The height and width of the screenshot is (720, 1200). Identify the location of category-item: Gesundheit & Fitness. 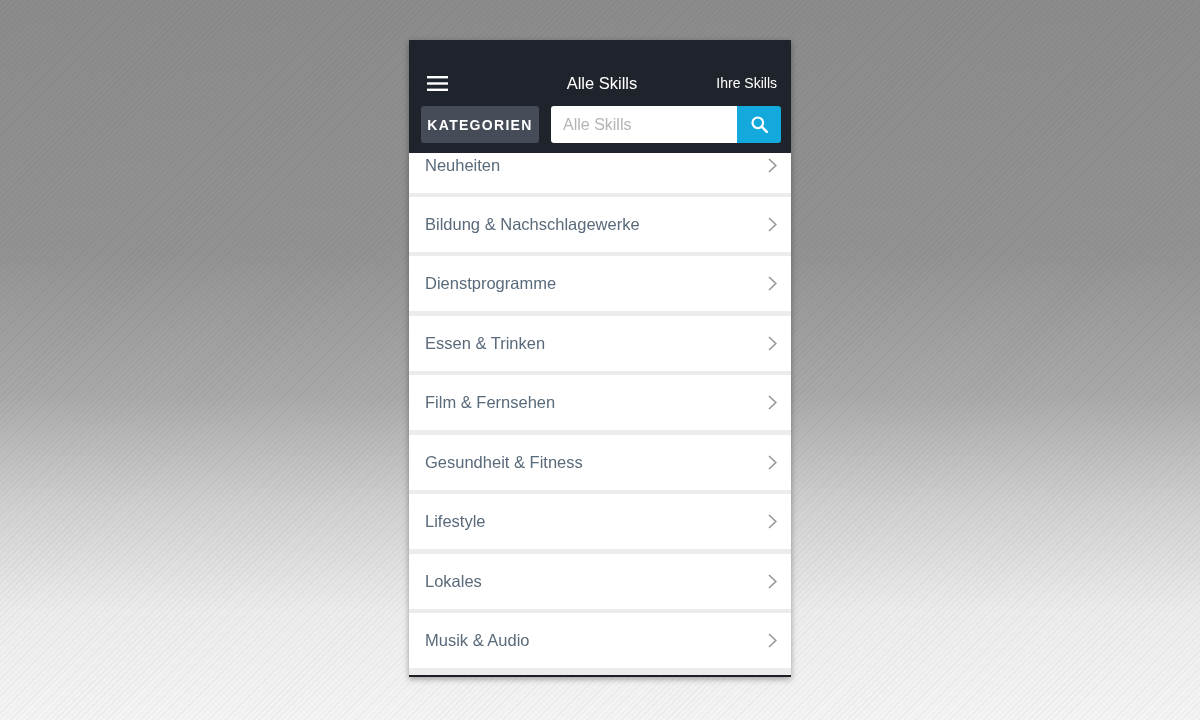
(600, 462).